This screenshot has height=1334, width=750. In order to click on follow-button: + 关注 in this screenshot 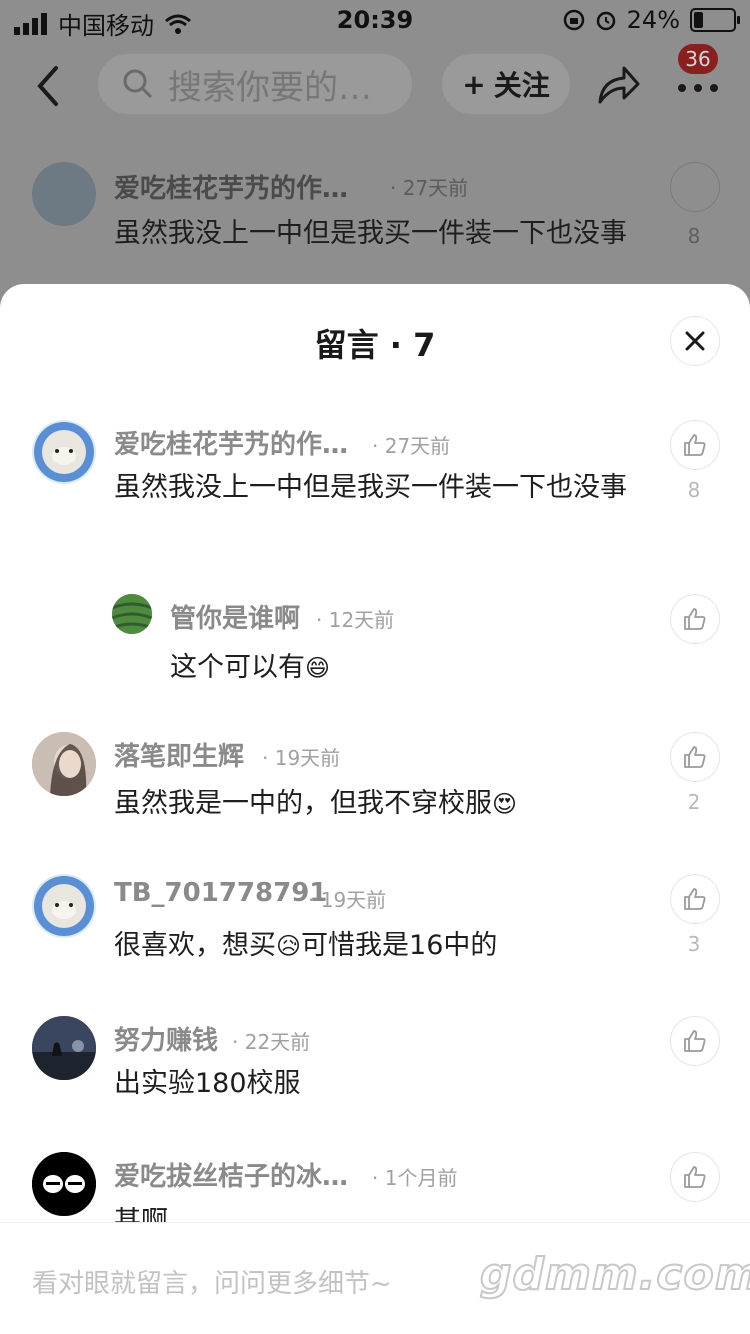, I will do `click(506, 84)`.